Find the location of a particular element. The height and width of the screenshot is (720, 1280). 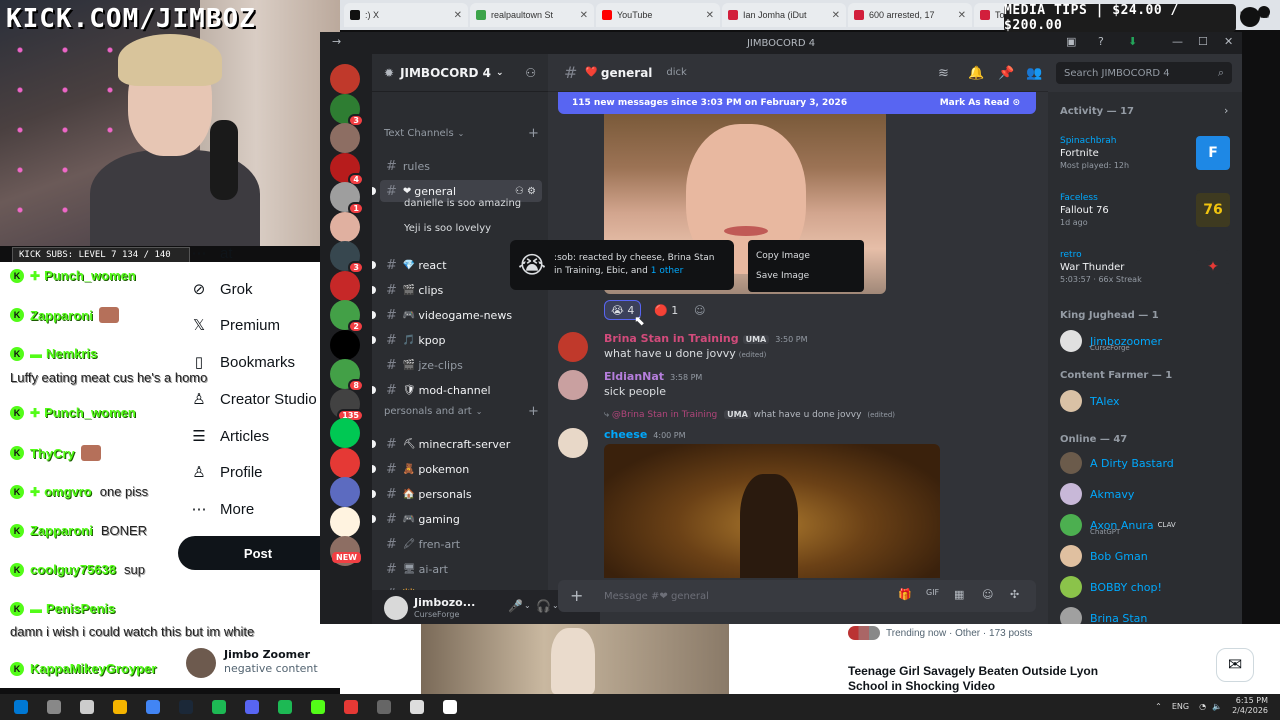

download-icon: ⬇ is located at coordinates (1132, 41).